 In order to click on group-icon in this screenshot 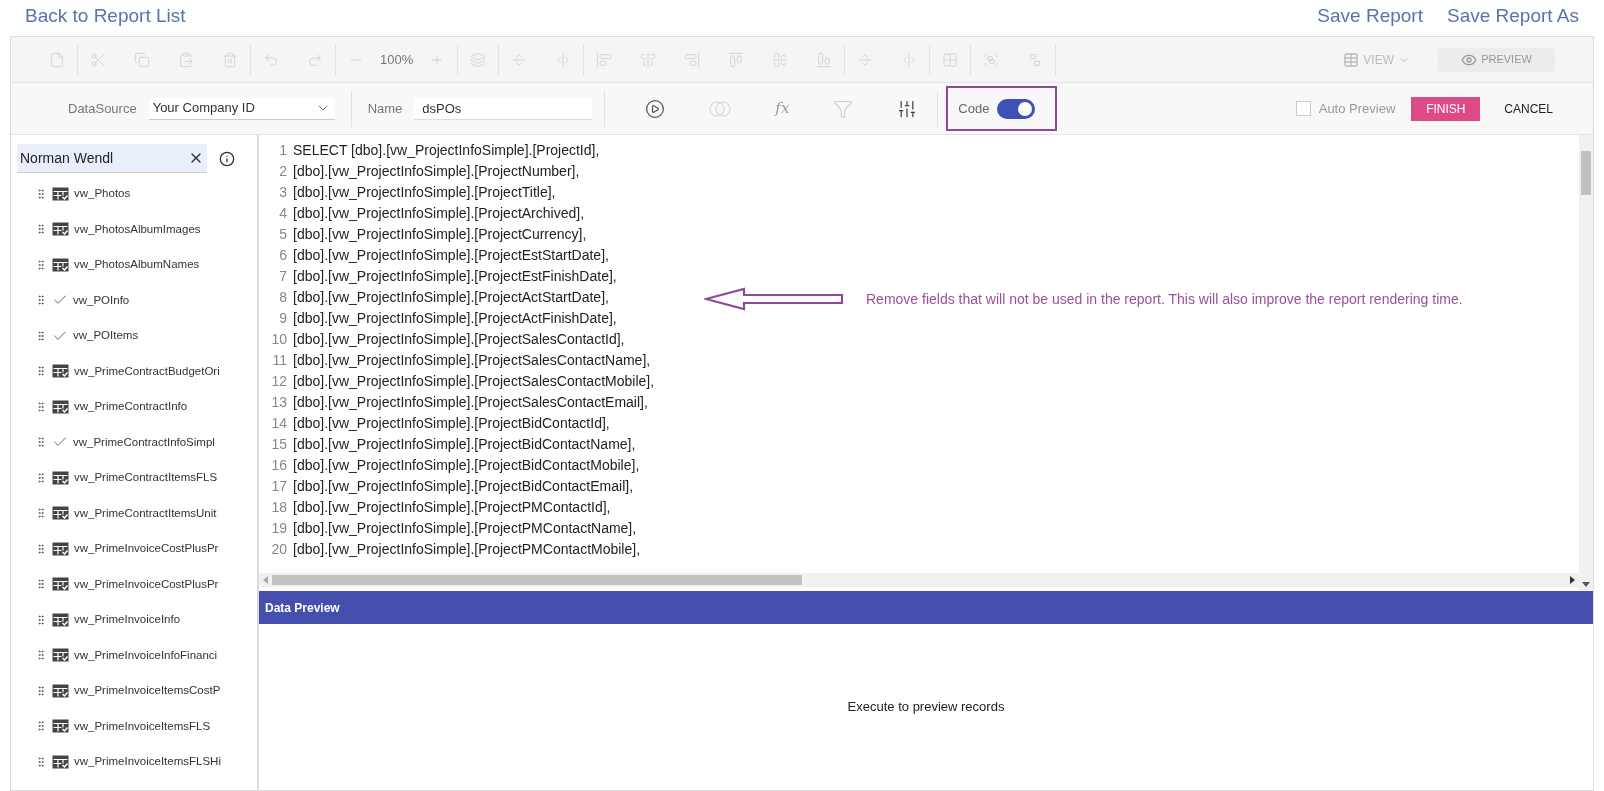, I will do `click(991, 59)`.